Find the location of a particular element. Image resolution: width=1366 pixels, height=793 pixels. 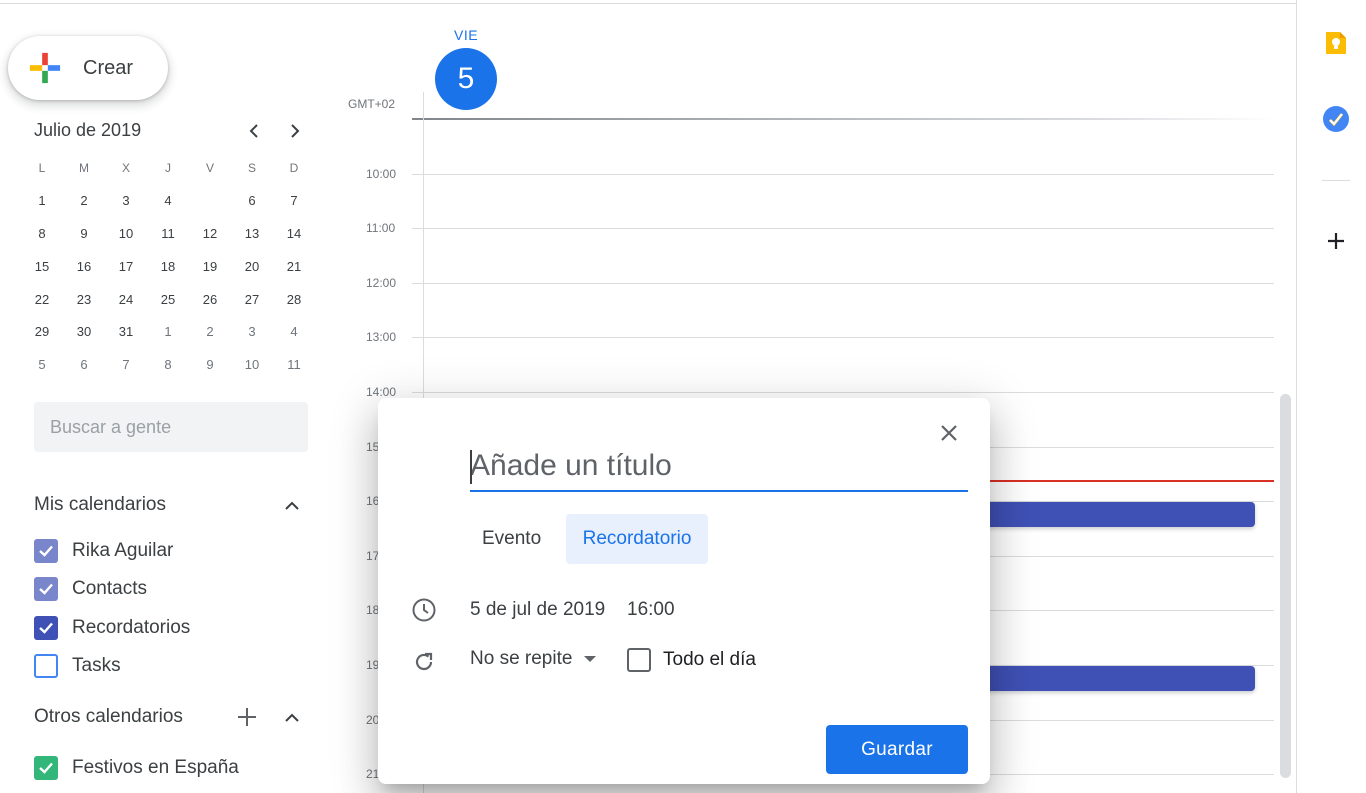

tab-reminder: Recordatorio is located at coordinates (637, 539).